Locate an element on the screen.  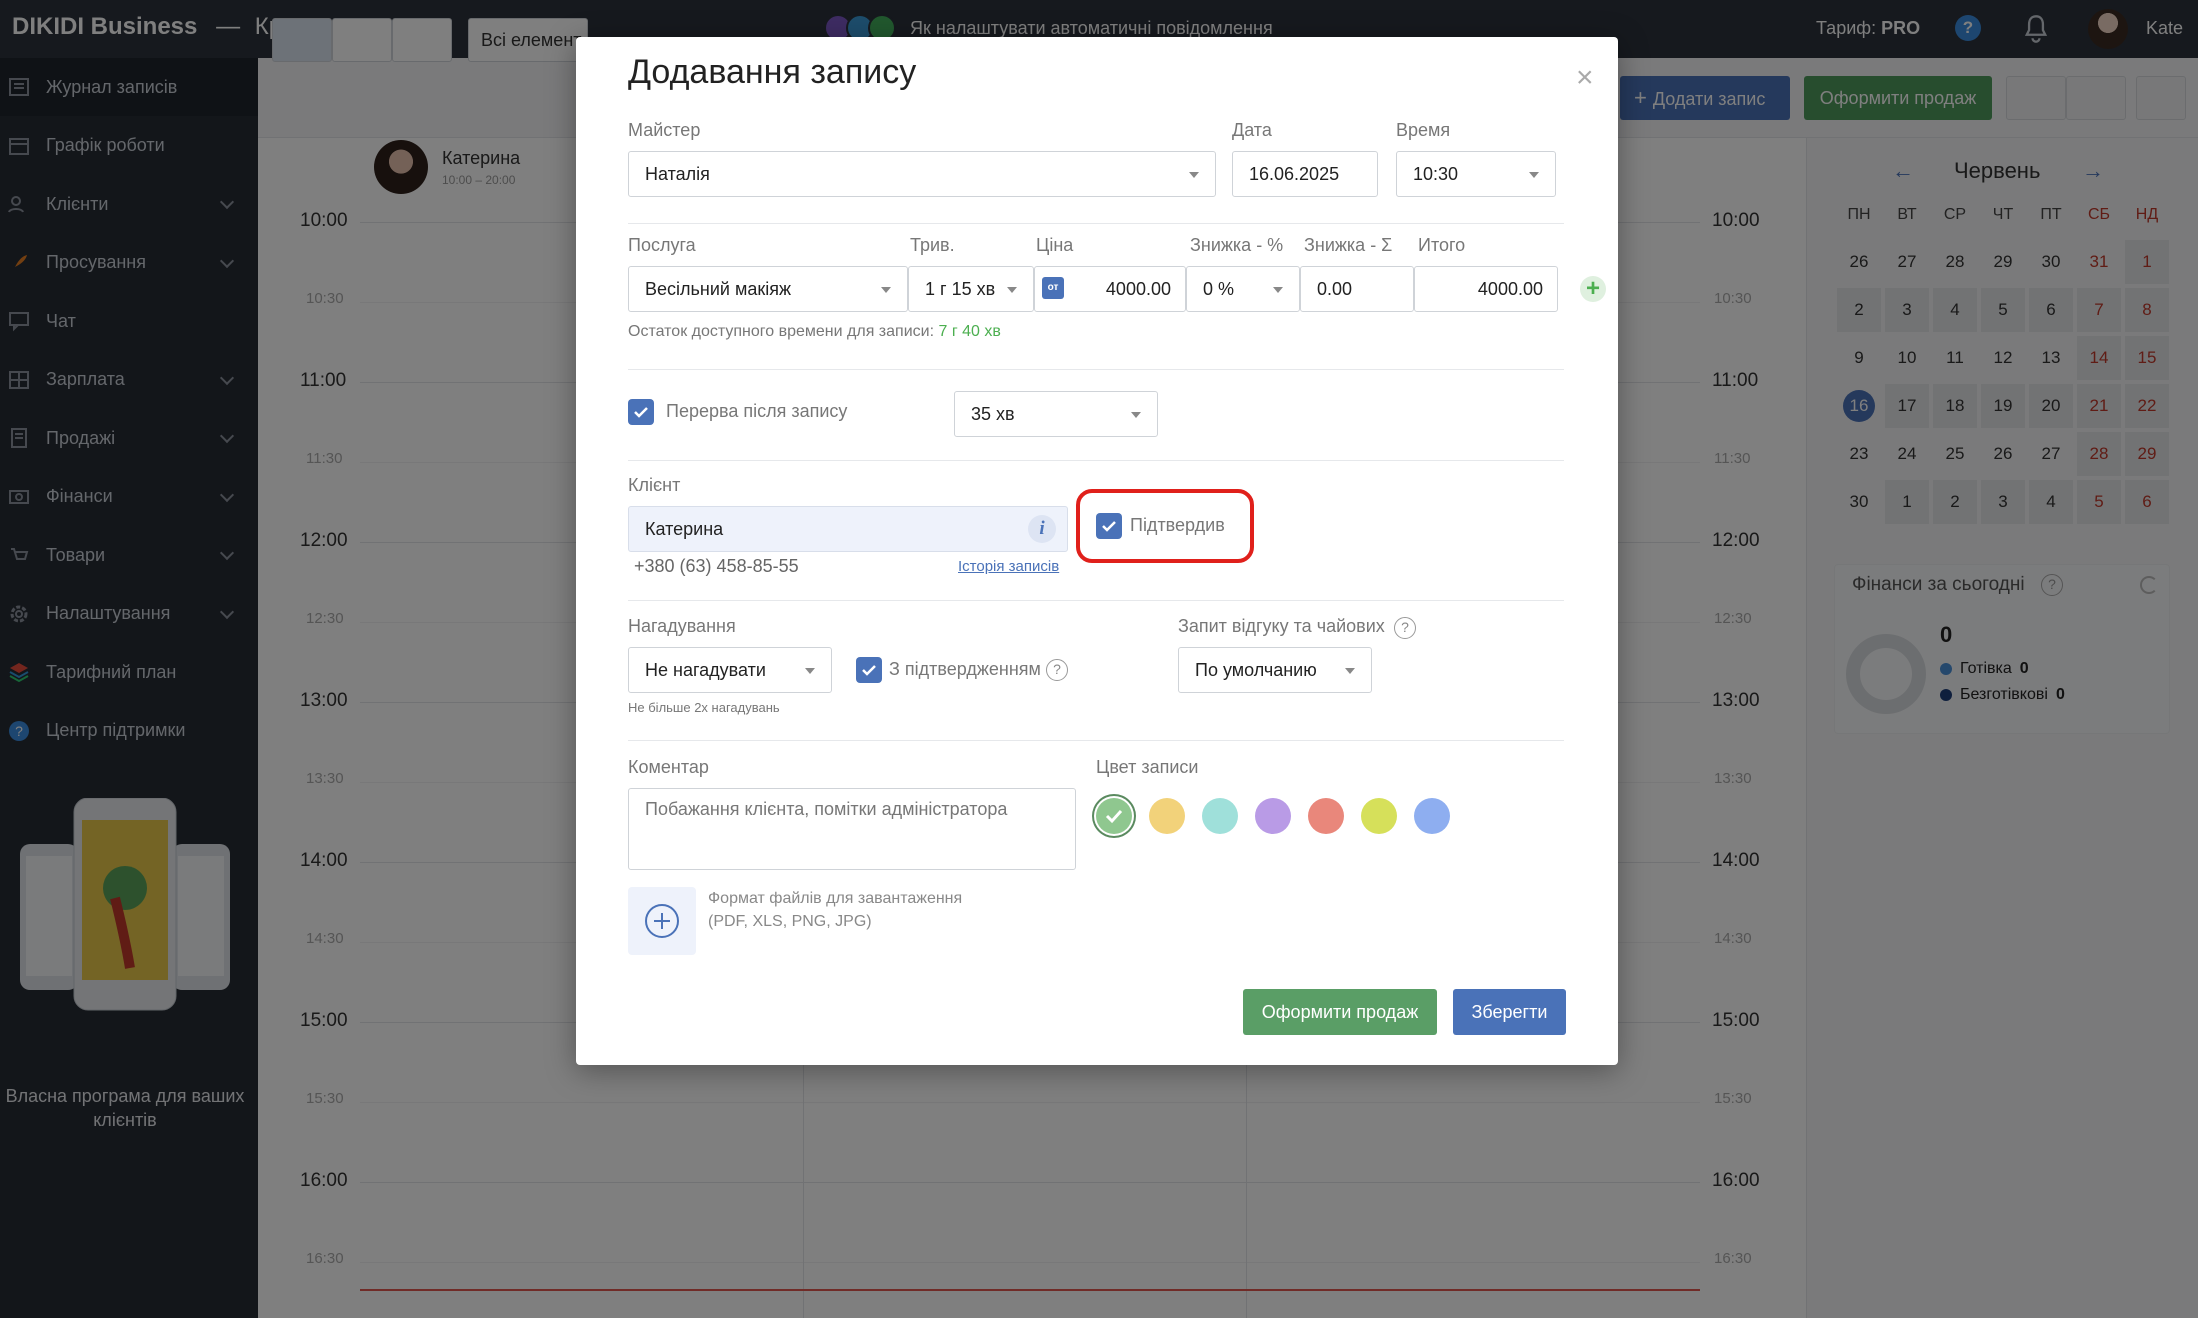
discount-percent-value: 0 % is located at coordinates (1219, 289).